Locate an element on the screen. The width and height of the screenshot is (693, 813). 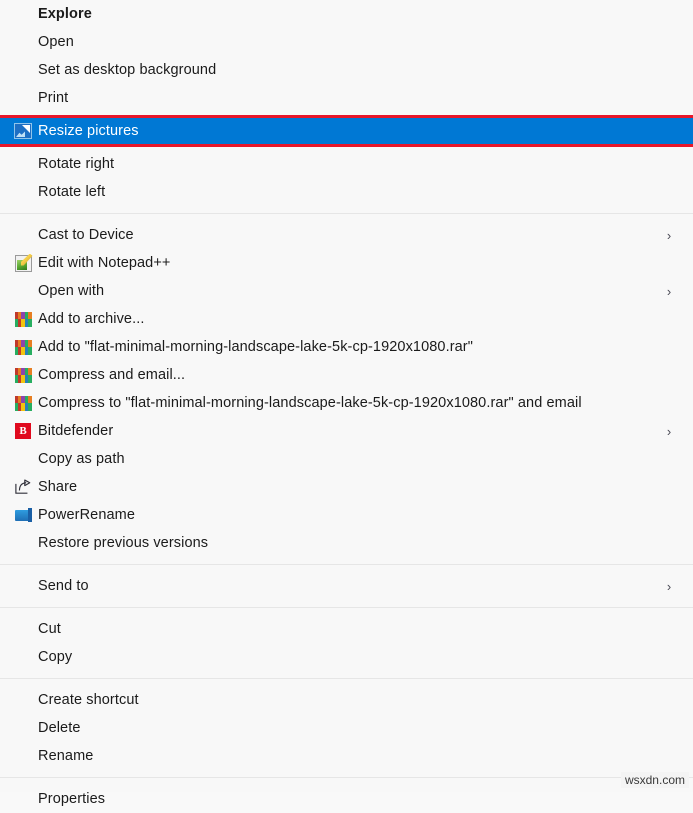
menu-item-label: Delete is located at coordinates (59, 728).